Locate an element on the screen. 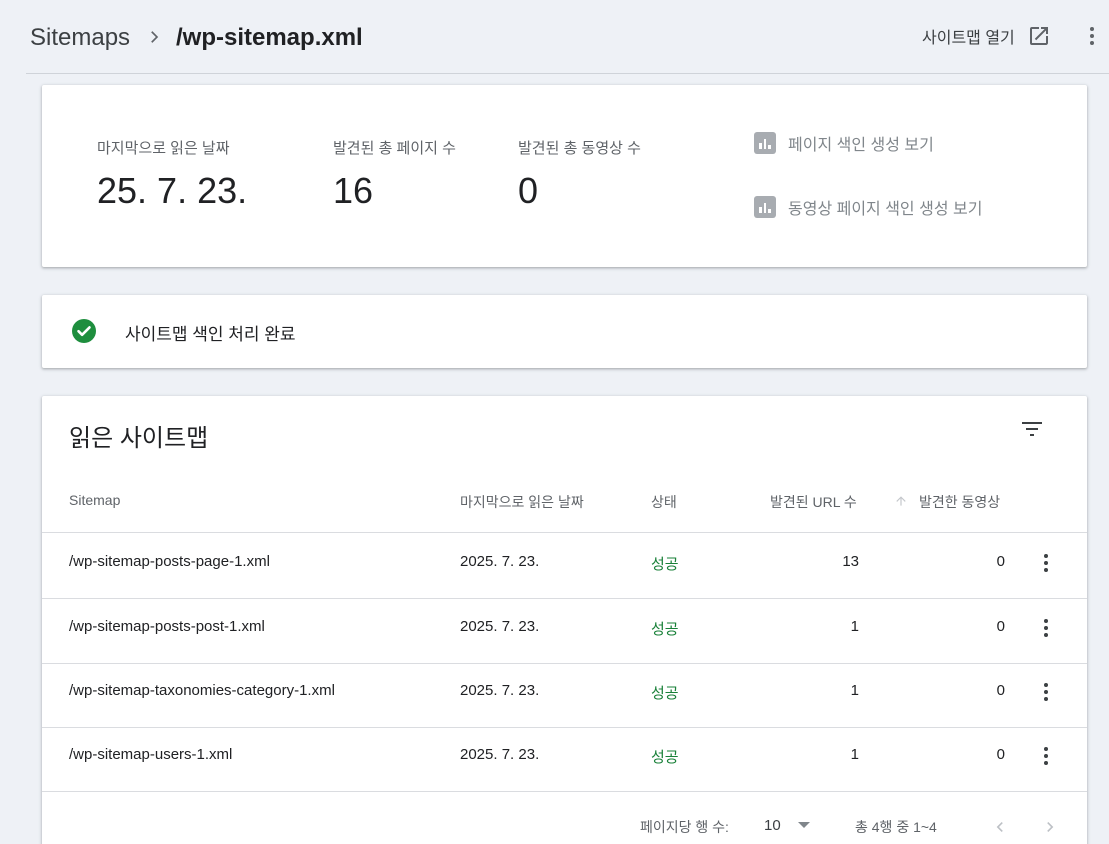 The height and width of the screenshot is (844, 1109). previous-page-button is located at coordinates (1000, 827).